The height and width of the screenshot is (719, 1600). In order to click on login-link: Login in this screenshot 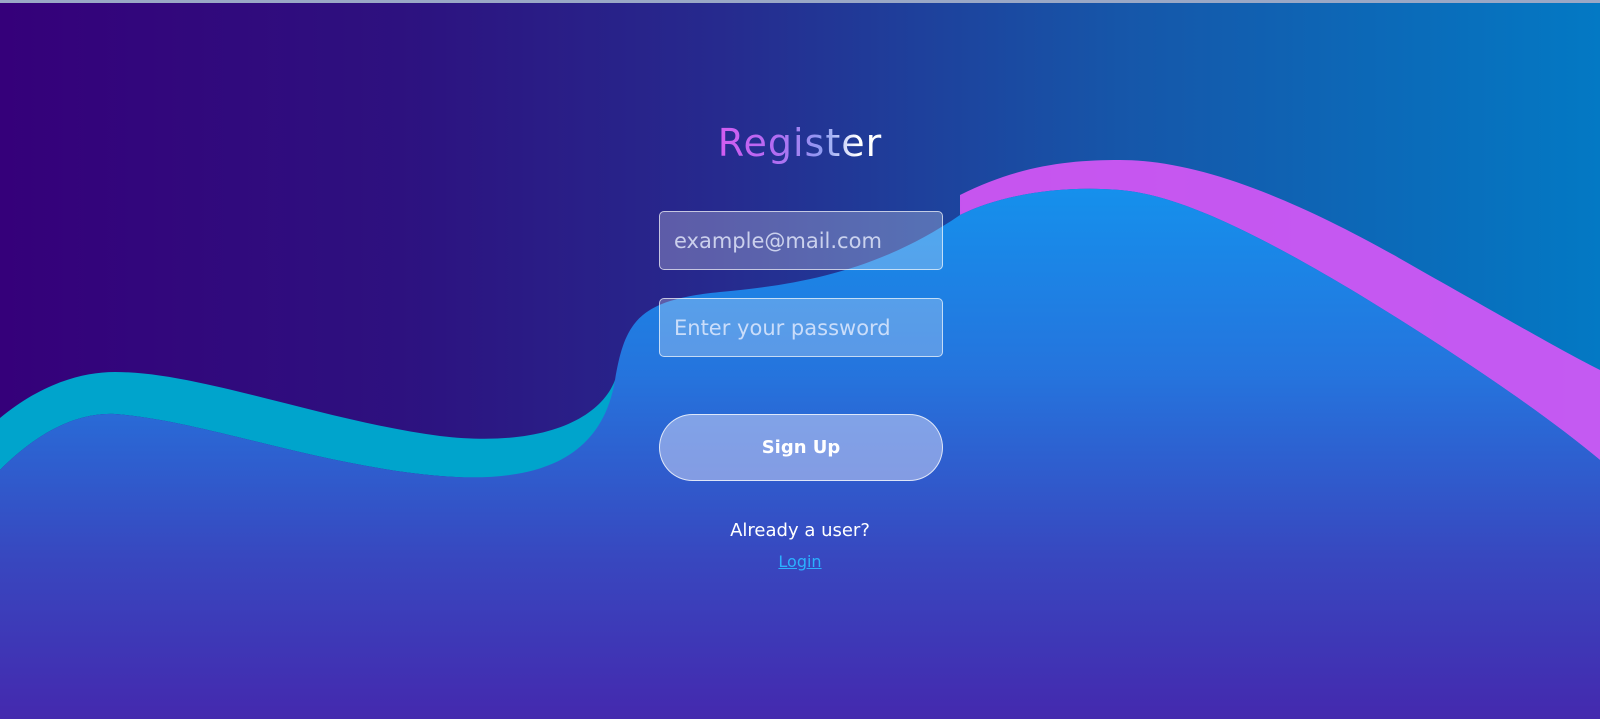, I will do `click(800, 561)`.